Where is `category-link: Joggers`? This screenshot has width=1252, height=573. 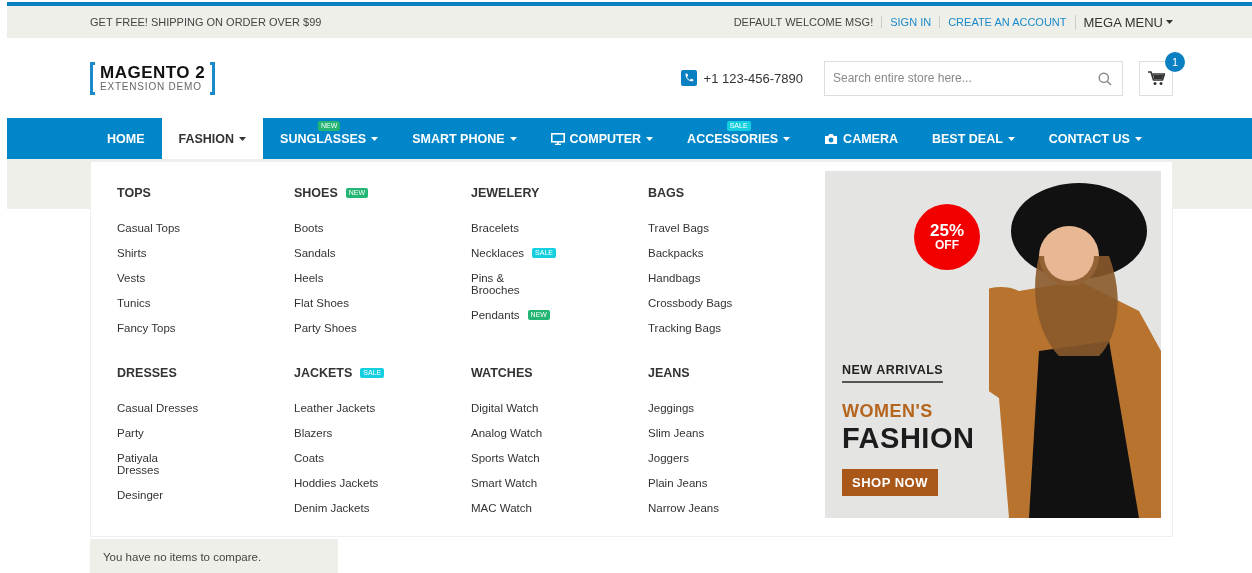
category-link: Joggers is located at coordinates (668, 457).